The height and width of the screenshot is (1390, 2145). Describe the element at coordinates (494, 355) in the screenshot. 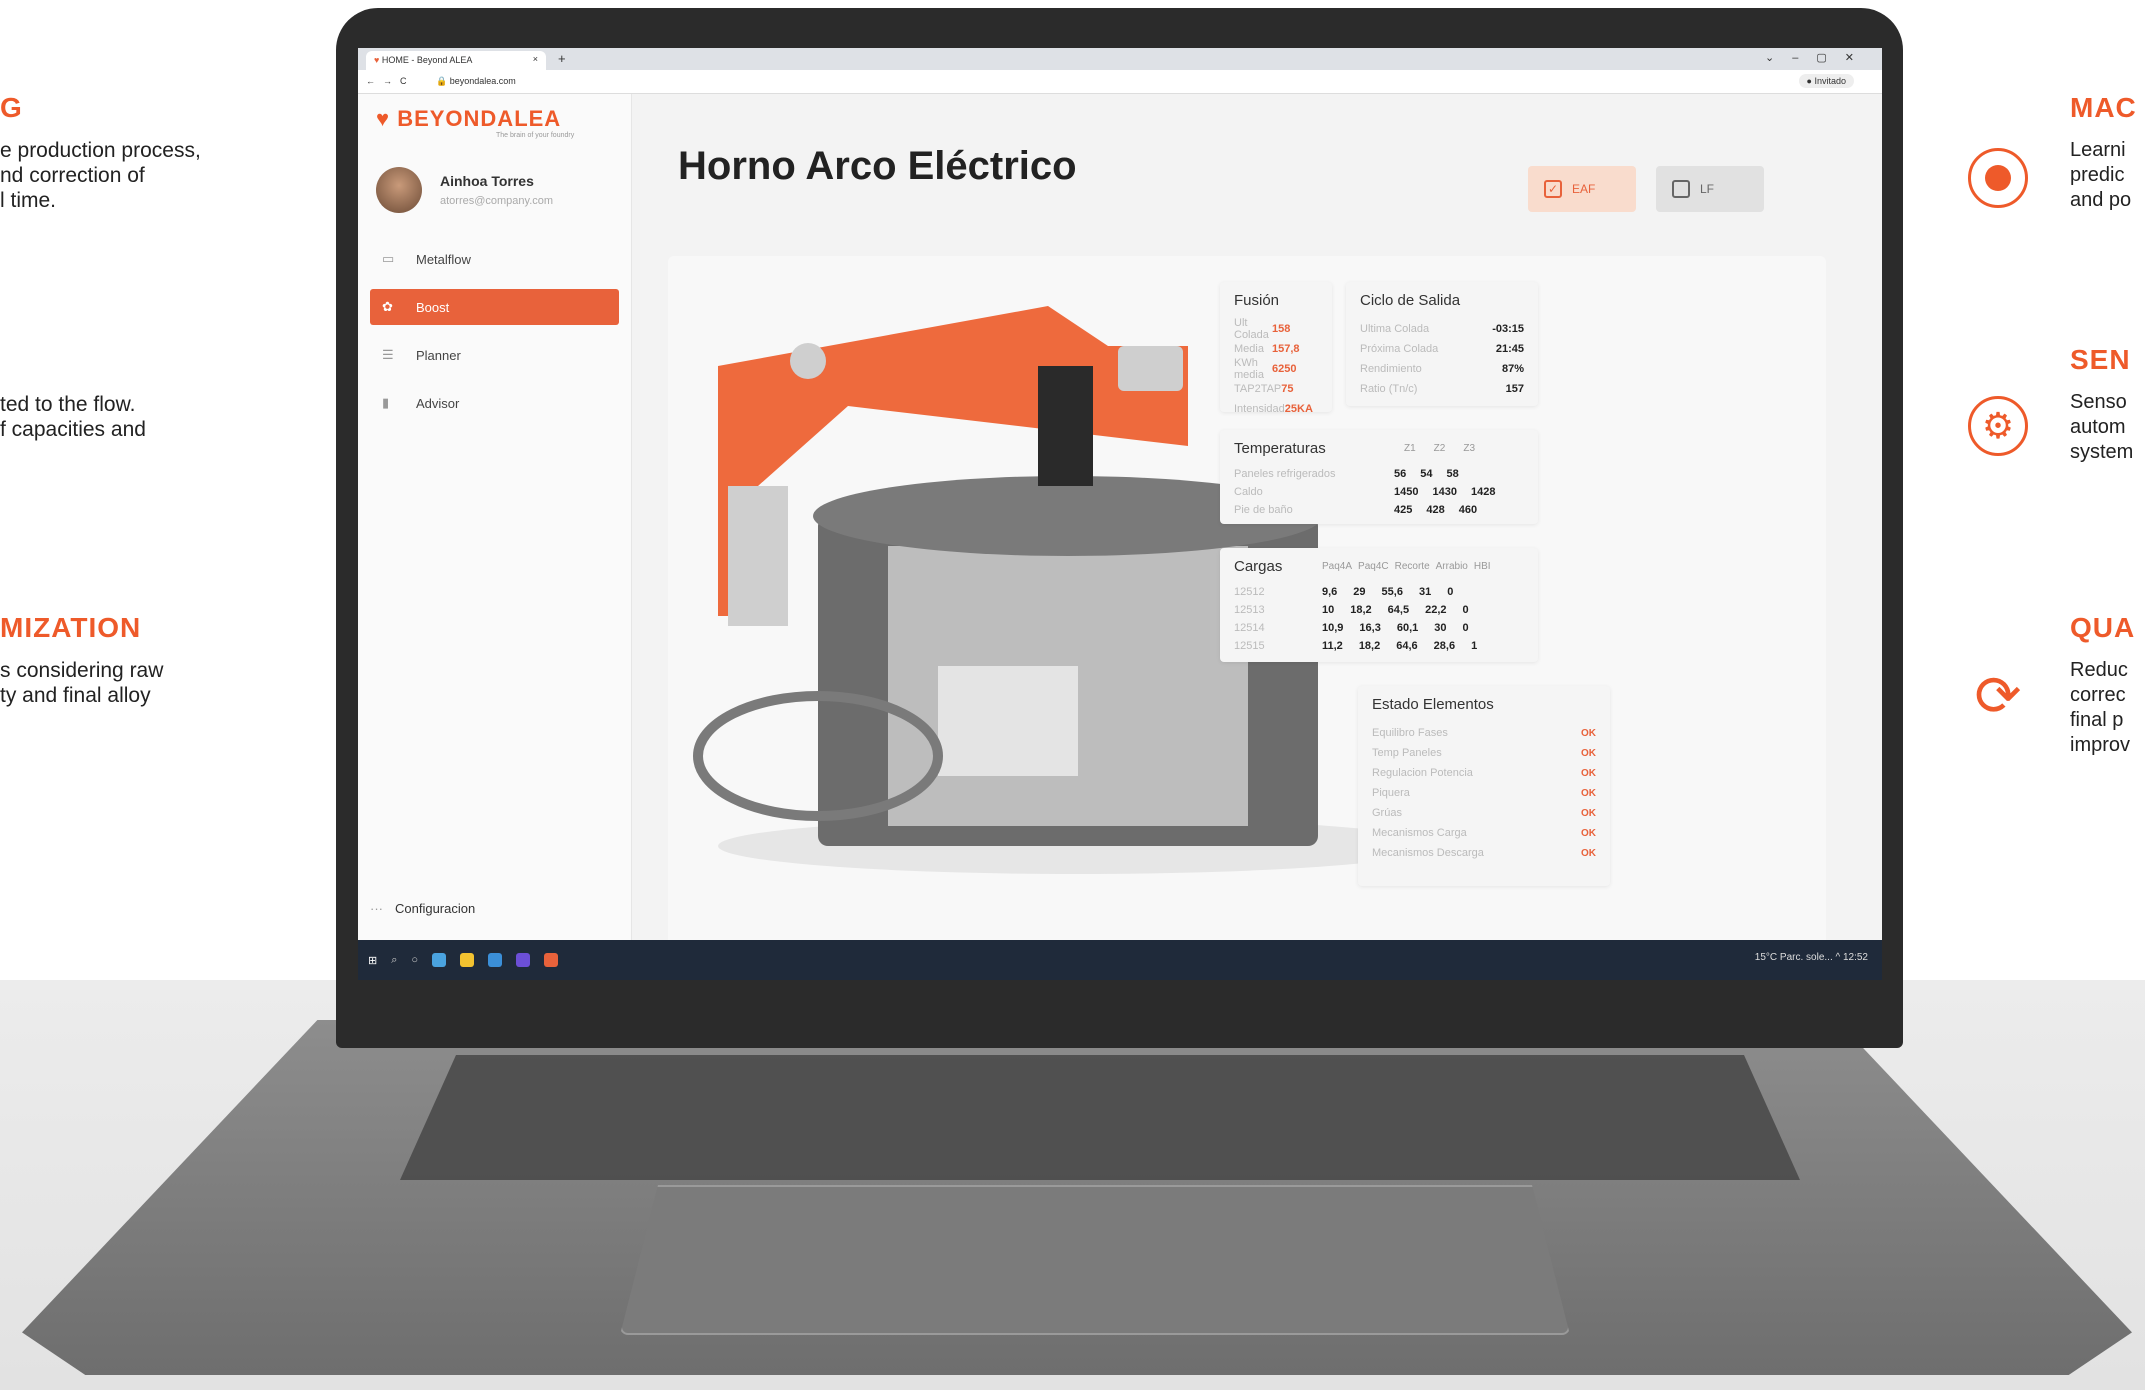

I see `sidebar-item-planner: ☰ Planner` at that location.